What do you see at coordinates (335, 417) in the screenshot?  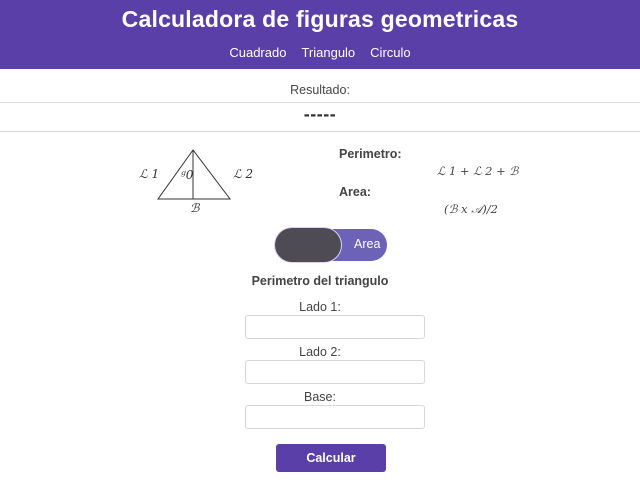 I see `base-input` at bounding box center [335, 417].